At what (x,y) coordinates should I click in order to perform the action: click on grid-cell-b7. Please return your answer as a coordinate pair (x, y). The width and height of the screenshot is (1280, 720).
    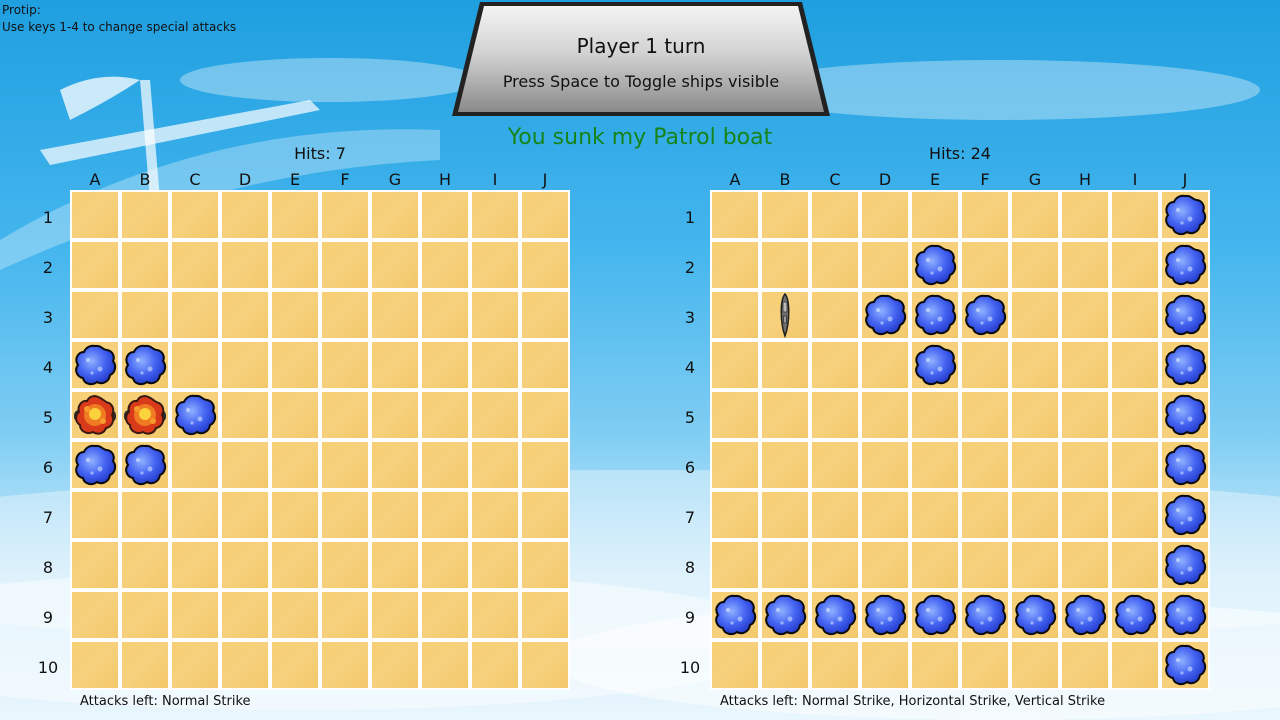
    Looking at the image, I should click on (145, 515).